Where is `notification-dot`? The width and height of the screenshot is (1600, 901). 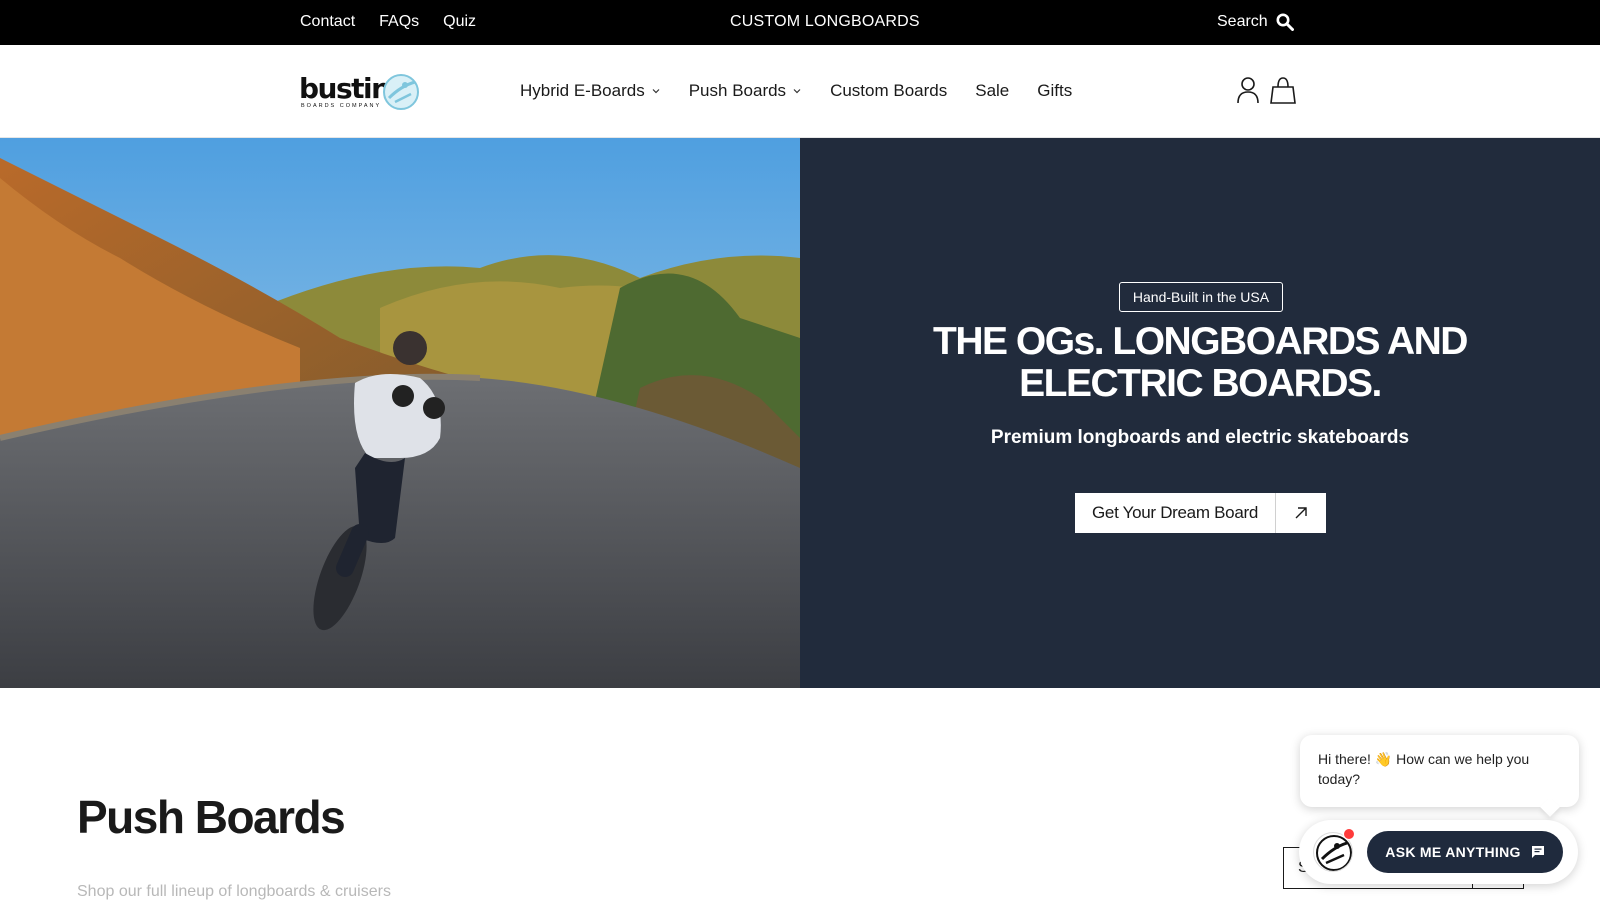 notification-dot is located at coordinates (1349, 834).